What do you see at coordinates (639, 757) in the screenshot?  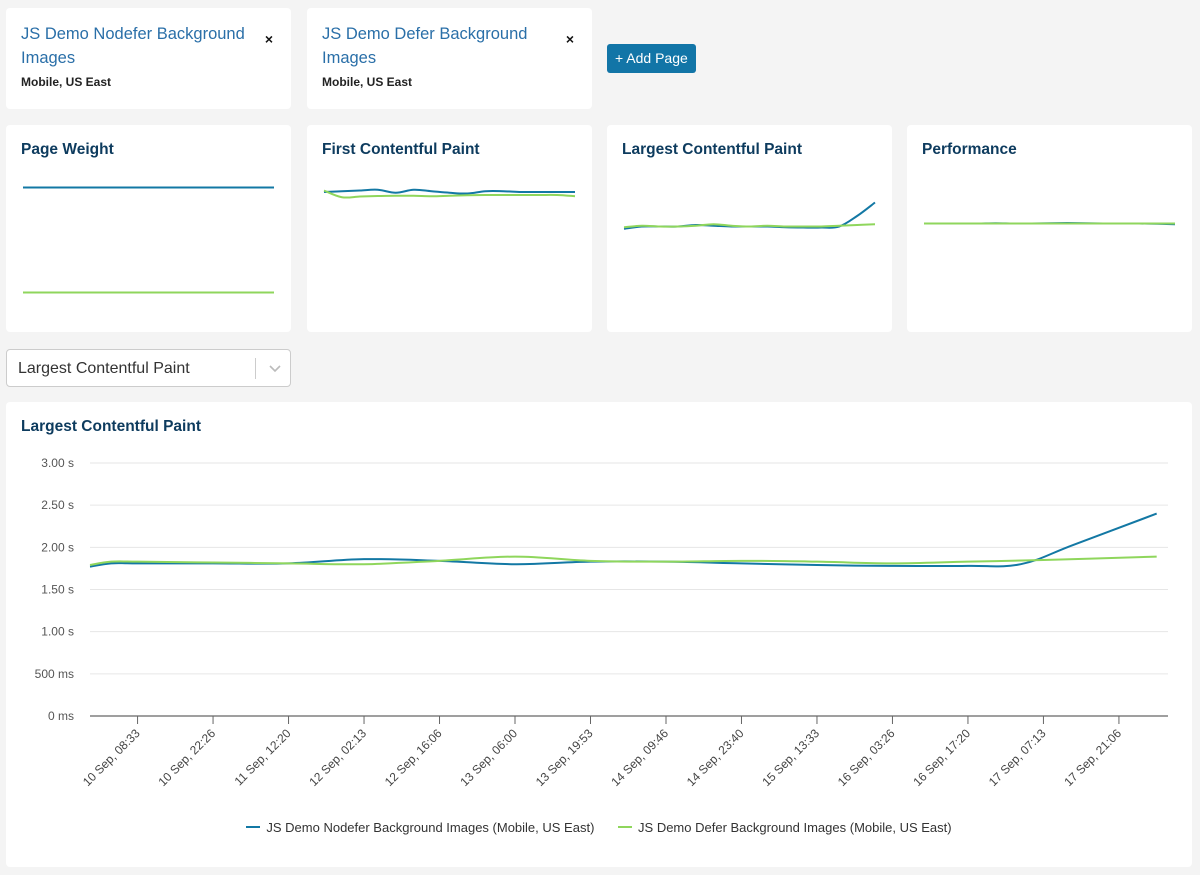 I see `x-tick-label: 14 Sep, 09:46` at bounding box center [639, 757].